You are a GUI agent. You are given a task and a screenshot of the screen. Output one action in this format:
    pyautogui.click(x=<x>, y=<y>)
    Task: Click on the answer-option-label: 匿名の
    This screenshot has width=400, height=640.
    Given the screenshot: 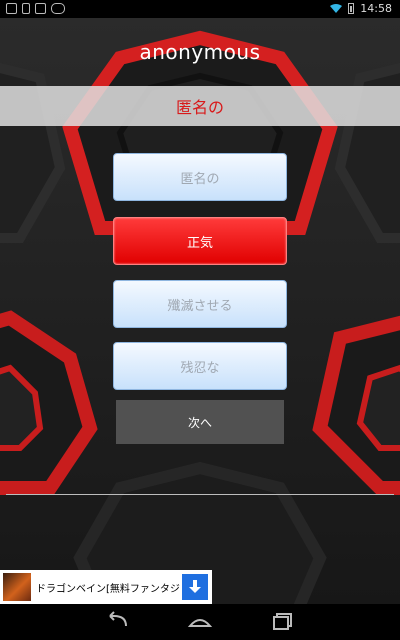 What is the action you would take?
    pyautogui.click(x=200, y=179)
    